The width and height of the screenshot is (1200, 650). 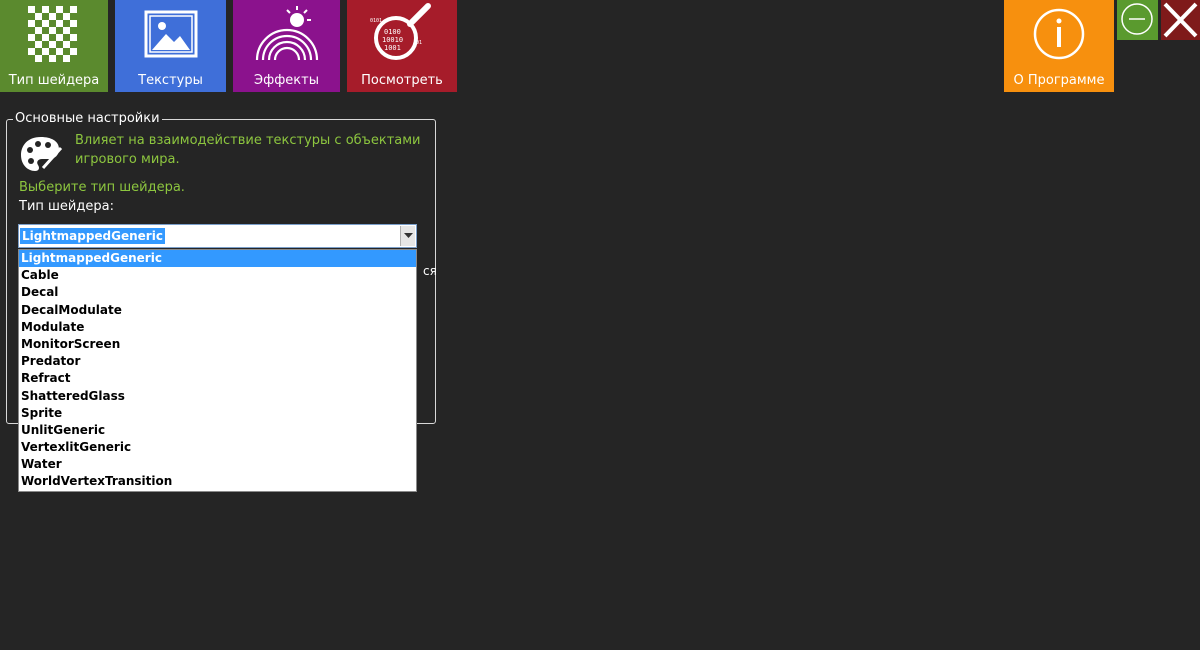 I want to click on dropdown-option: Refract, so click(x=217, y=378).